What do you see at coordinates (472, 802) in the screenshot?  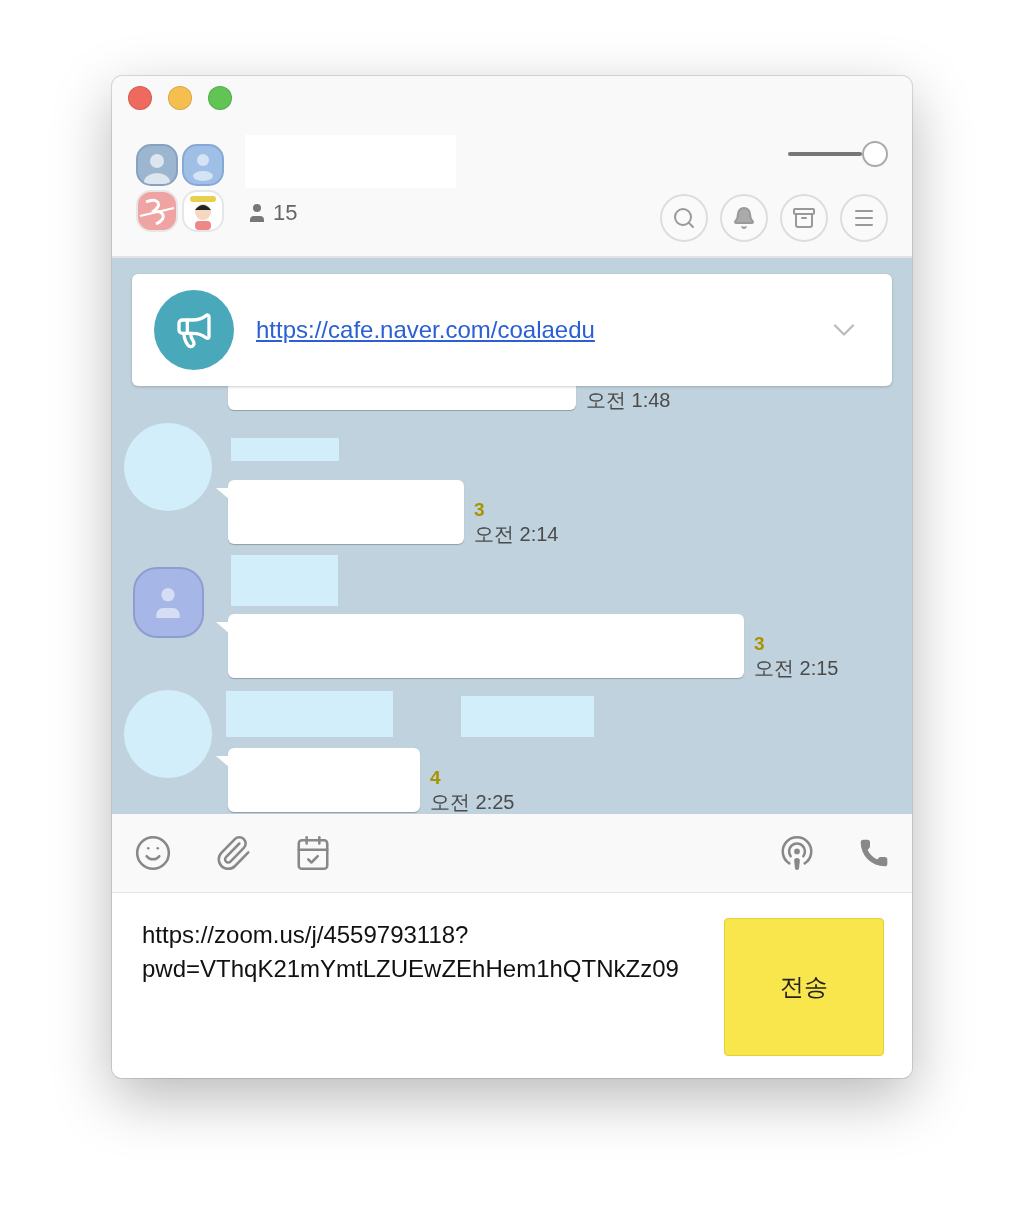 I see `message-time: 오전 2:25` at bounding box center [472, 802].